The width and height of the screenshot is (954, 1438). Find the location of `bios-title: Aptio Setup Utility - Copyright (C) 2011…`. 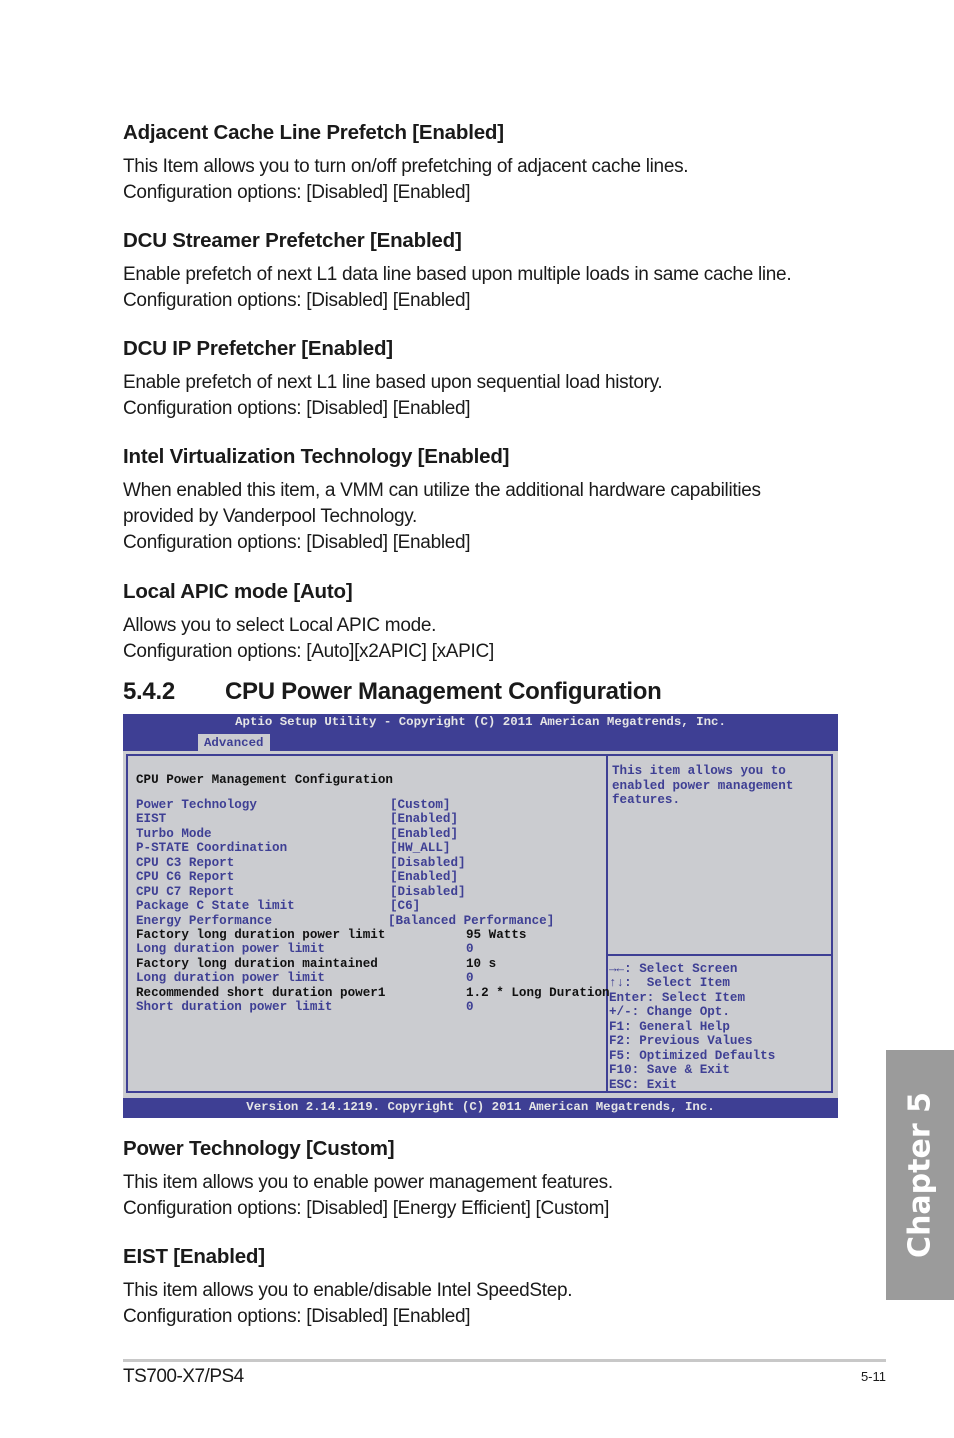

bios-title: Aptio Setup Utility - Copyright (C) 2011… is located at coordinates (480, 722).